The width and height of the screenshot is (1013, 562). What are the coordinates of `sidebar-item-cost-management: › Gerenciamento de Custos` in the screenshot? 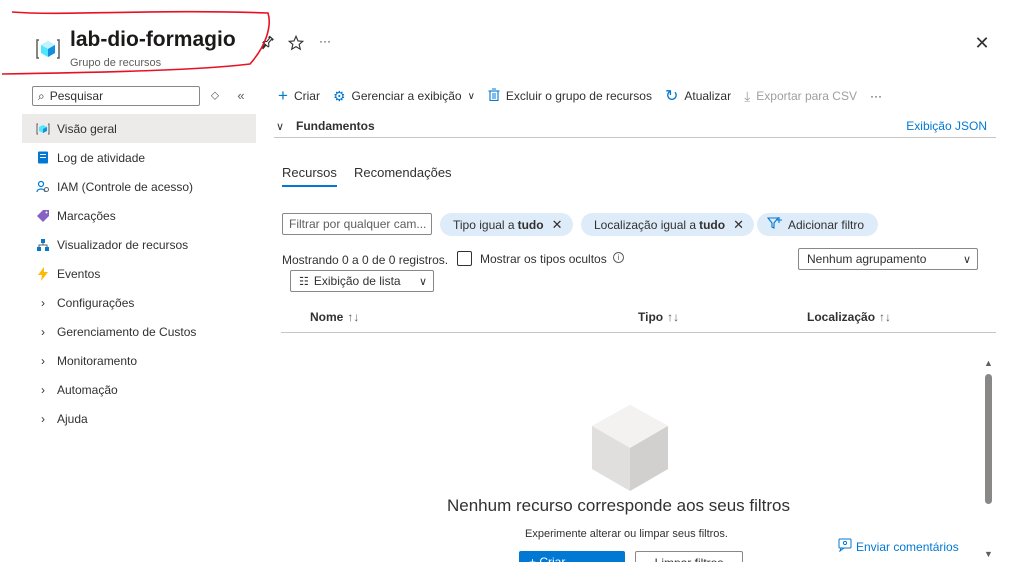 It's located at (139, 331).